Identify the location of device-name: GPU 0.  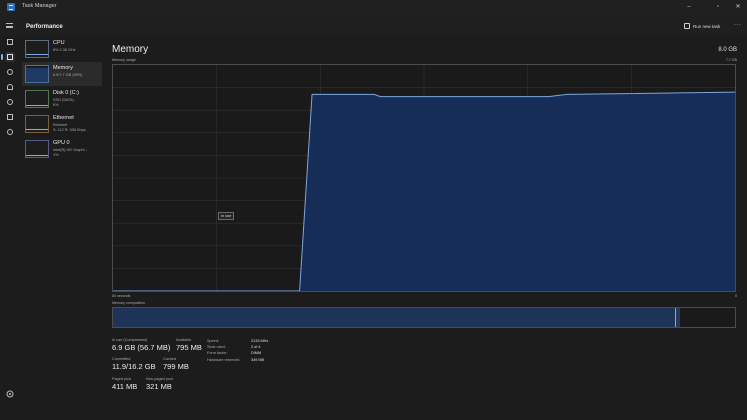
(61, 143).